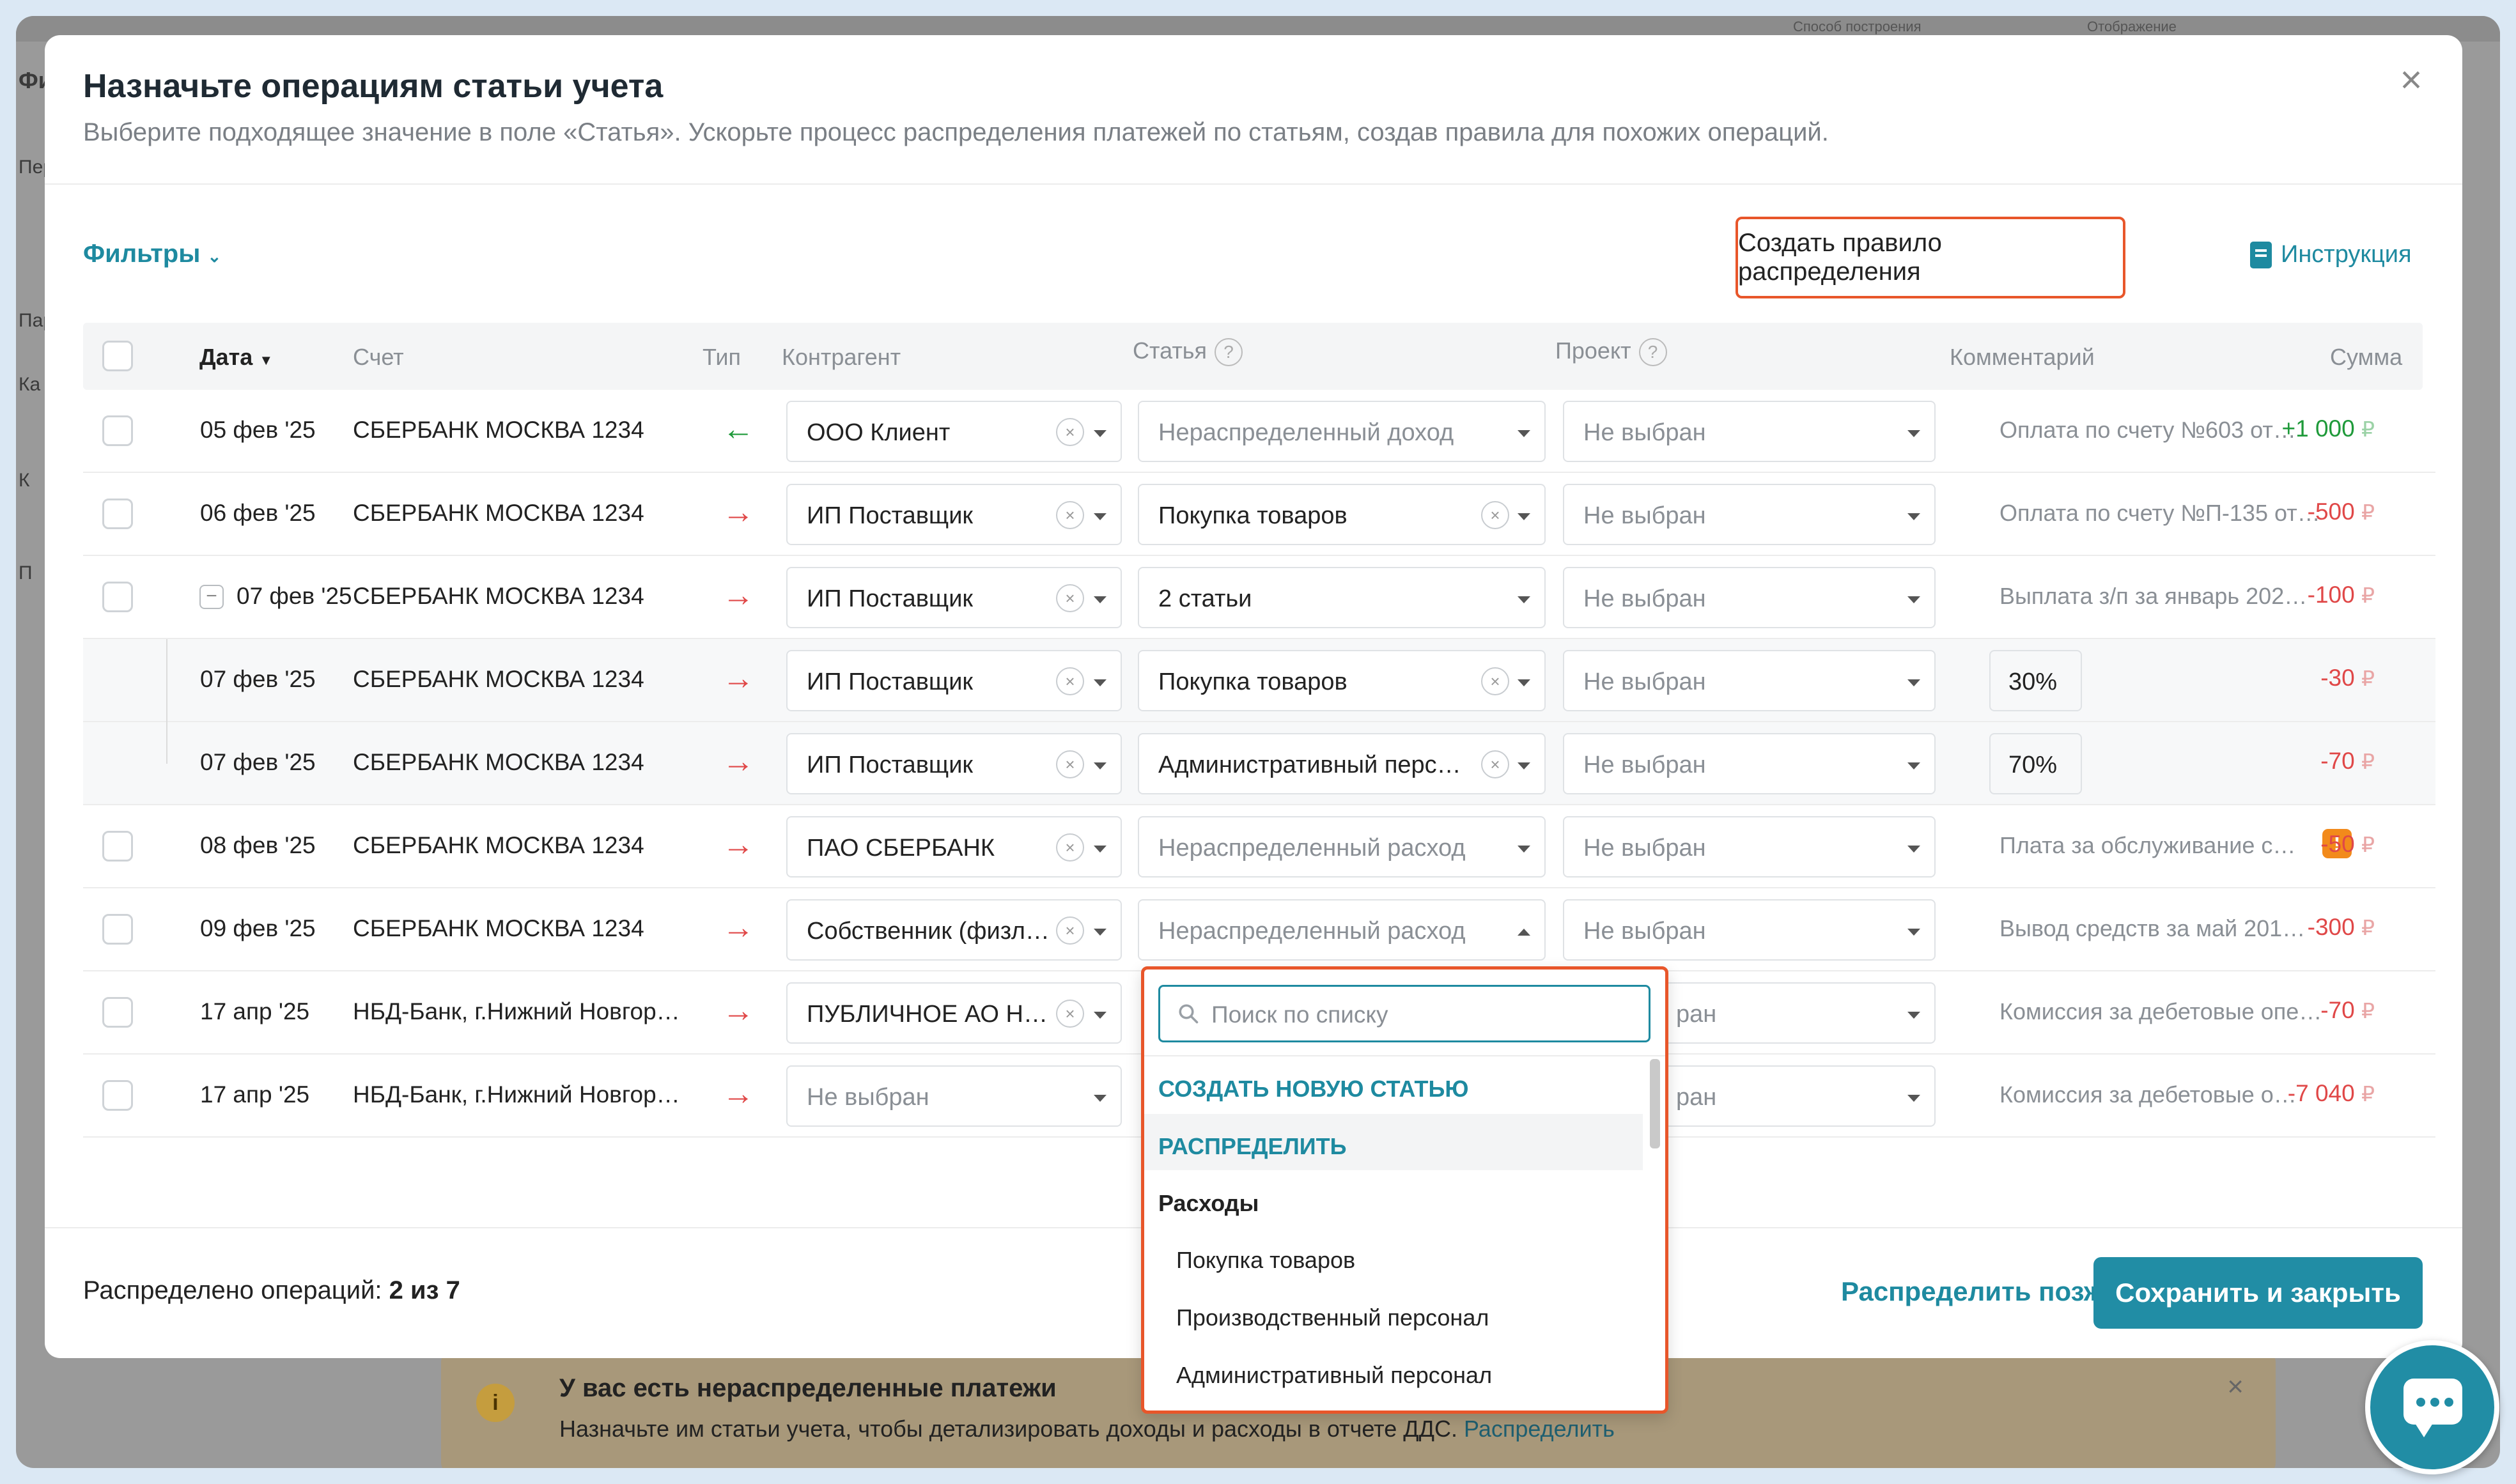  Describe the element at coordinates (1342, 598) in the screenshot. I see `article-select: 2 статьи` at that location.